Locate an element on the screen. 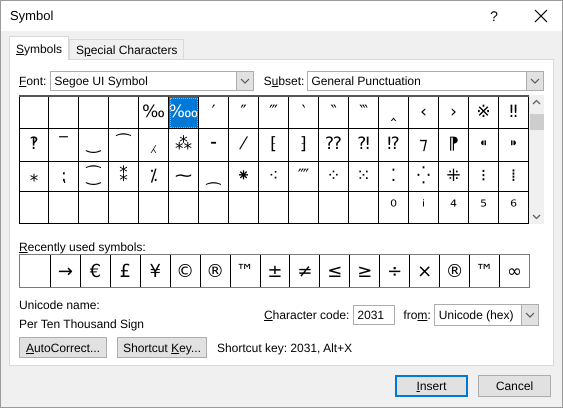 This screenshot has width=563, height=408. symbol-cell: ⁓ is located at coordinates (184, 177).